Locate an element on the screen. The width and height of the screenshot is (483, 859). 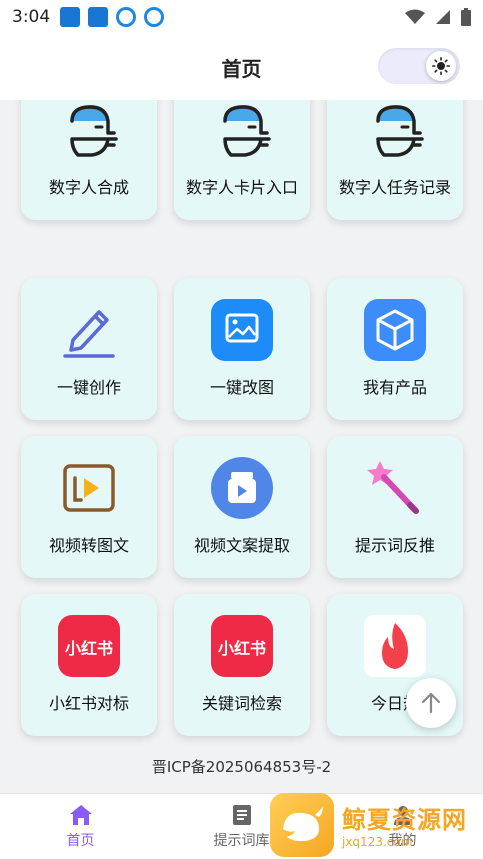
card-digital-human-card: 数字人卡片入口 is located at coordinates (242, 160).